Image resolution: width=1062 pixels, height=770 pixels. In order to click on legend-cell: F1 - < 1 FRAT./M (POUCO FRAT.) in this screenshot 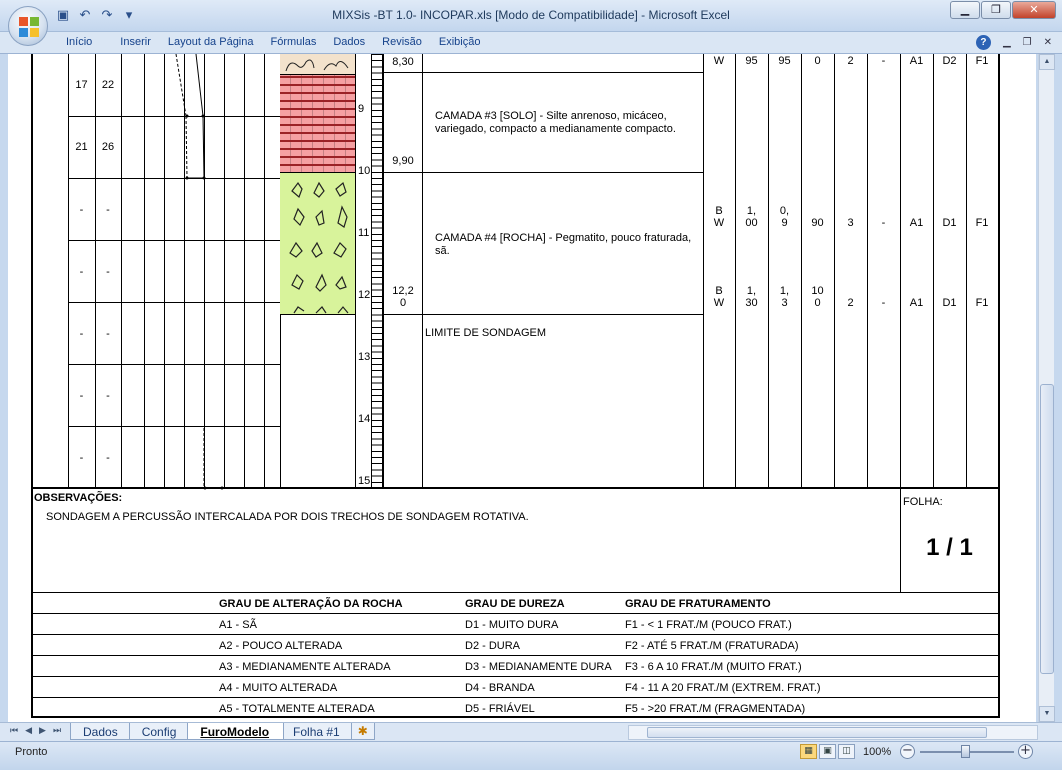, I will do `click(708, 625)`.